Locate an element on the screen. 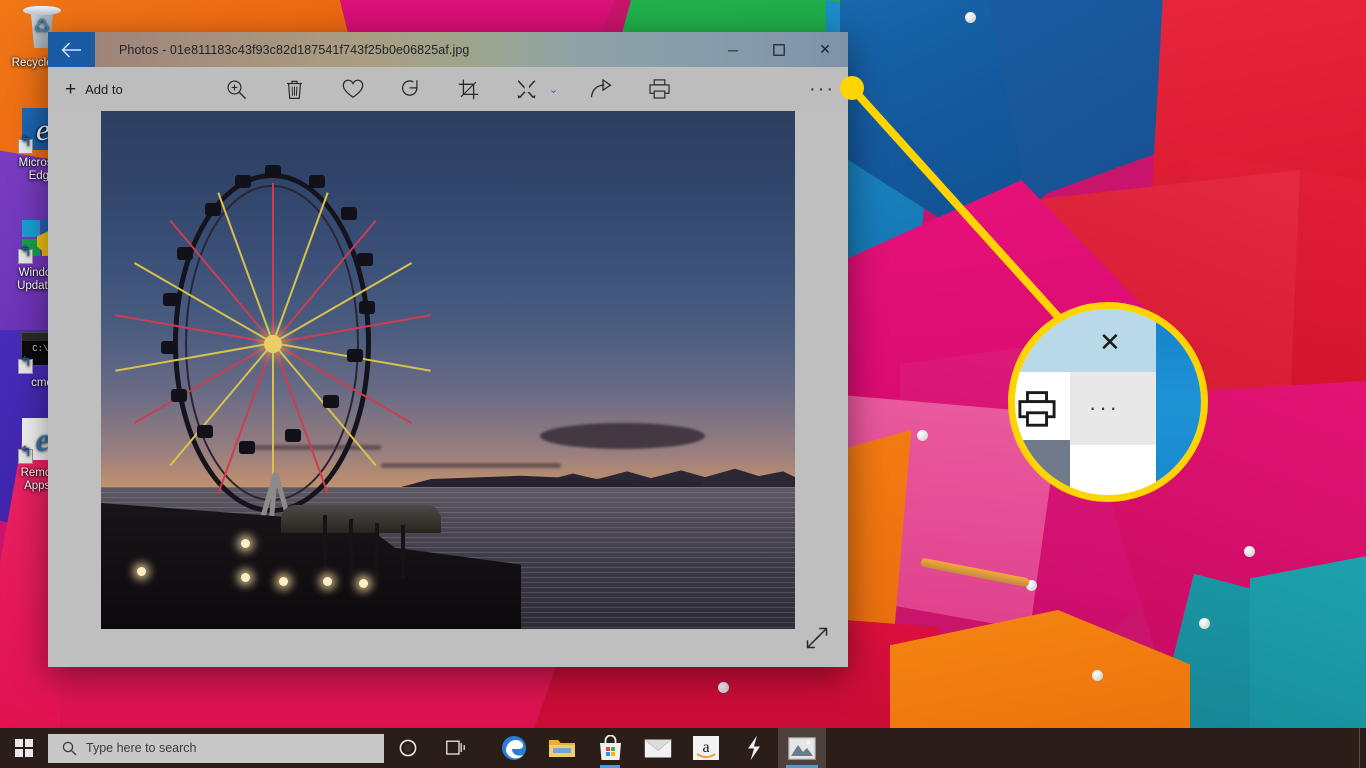 This screenshot has width=1366, height=768. svg-text: a is located at coordinates (705, 747).